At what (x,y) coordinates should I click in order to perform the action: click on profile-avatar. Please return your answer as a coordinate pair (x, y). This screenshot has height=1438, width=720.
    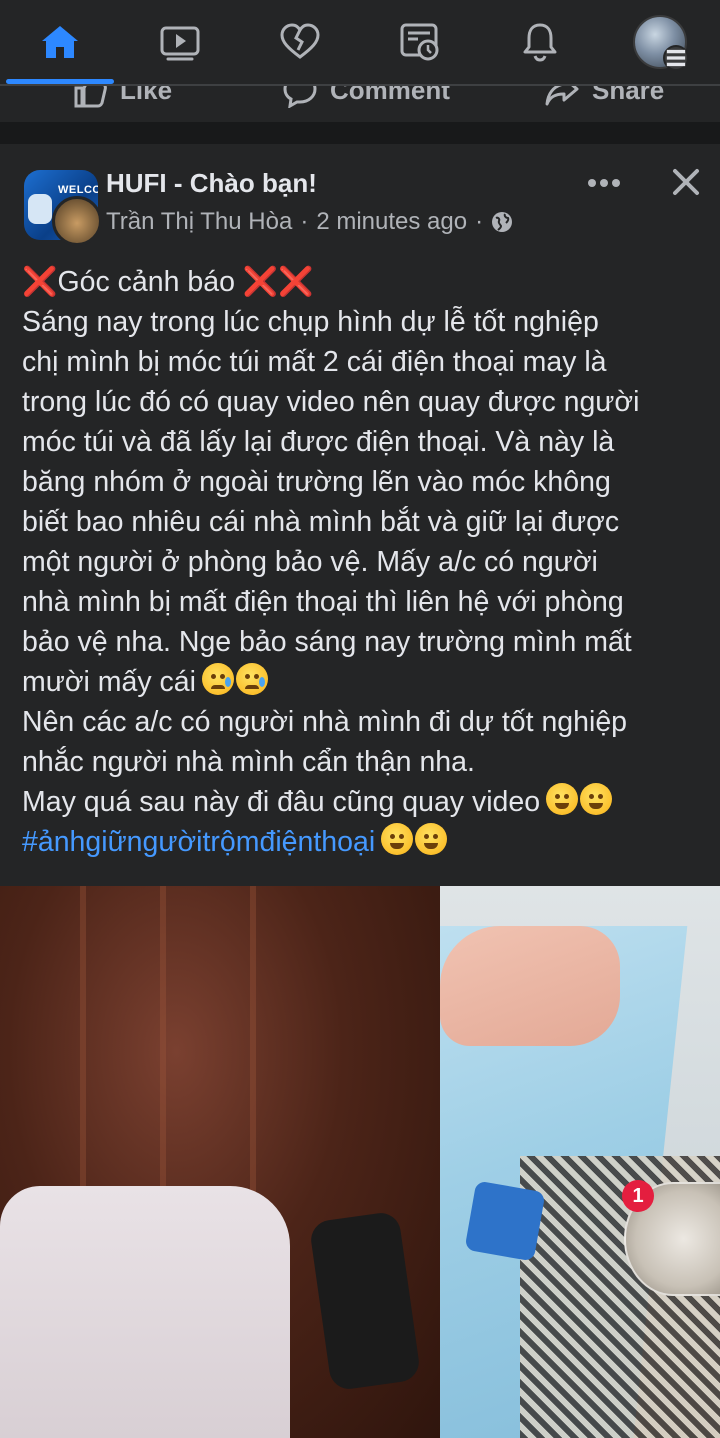
    Looking at the image, I should click on (661, 43).